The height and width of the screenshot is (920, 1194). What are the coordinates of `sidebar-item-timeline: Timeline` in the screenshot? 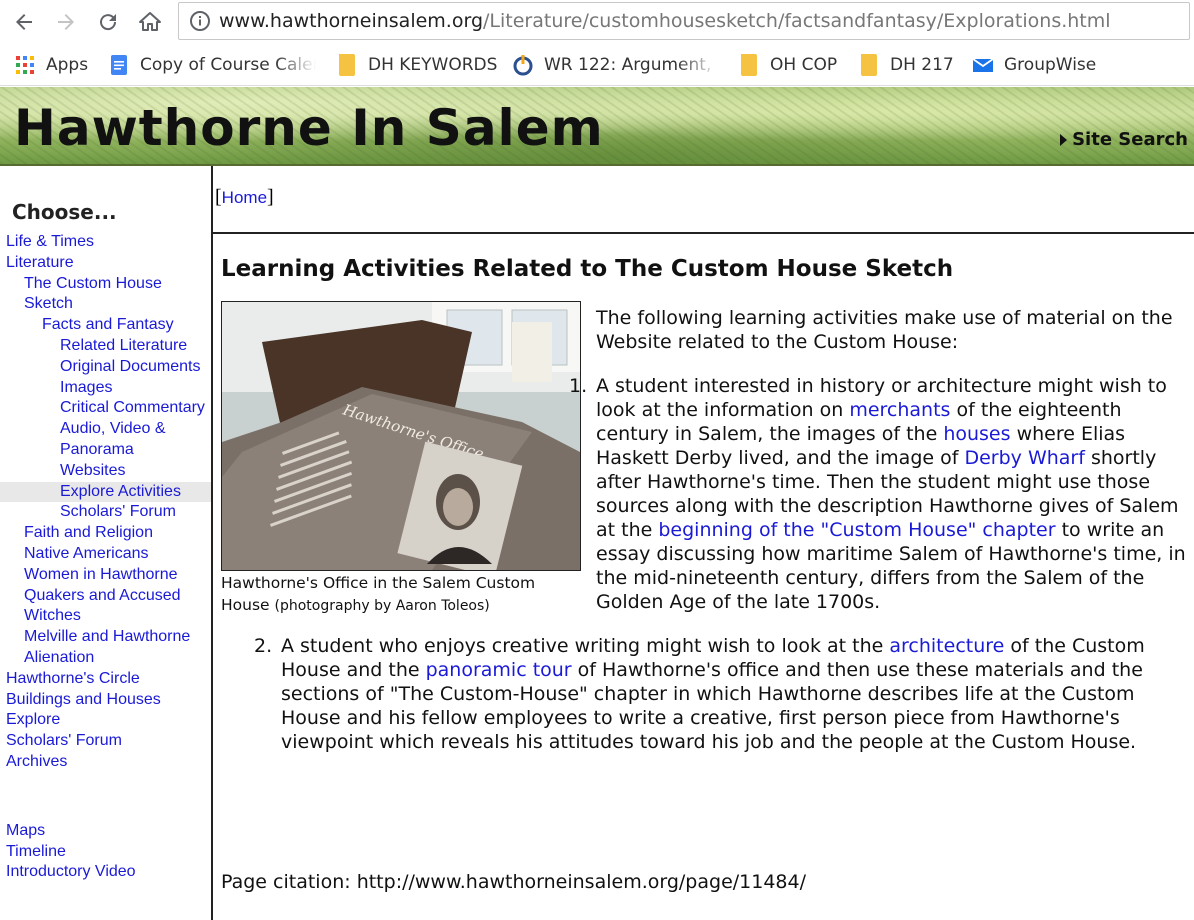 It's located at (105, 852).